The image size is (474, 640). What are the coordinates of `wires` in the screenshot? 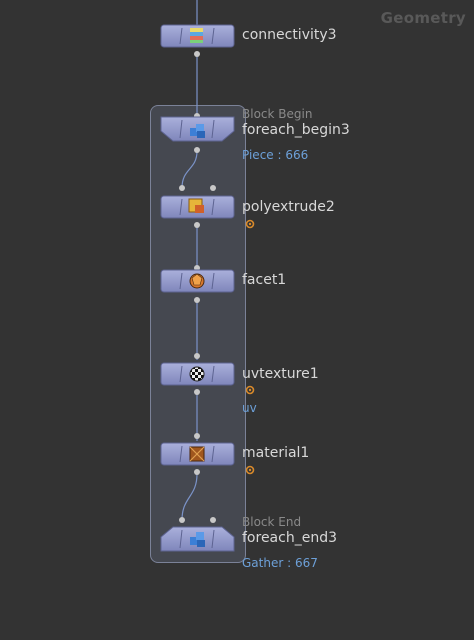 It's located at (197, 260).